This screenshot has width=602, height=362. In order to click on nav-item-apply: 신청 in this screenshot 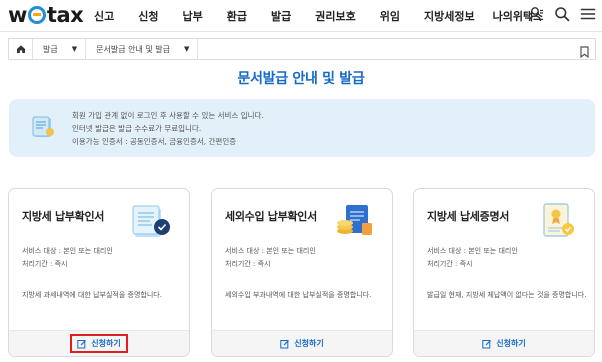, I will do `click(148, 16)`.